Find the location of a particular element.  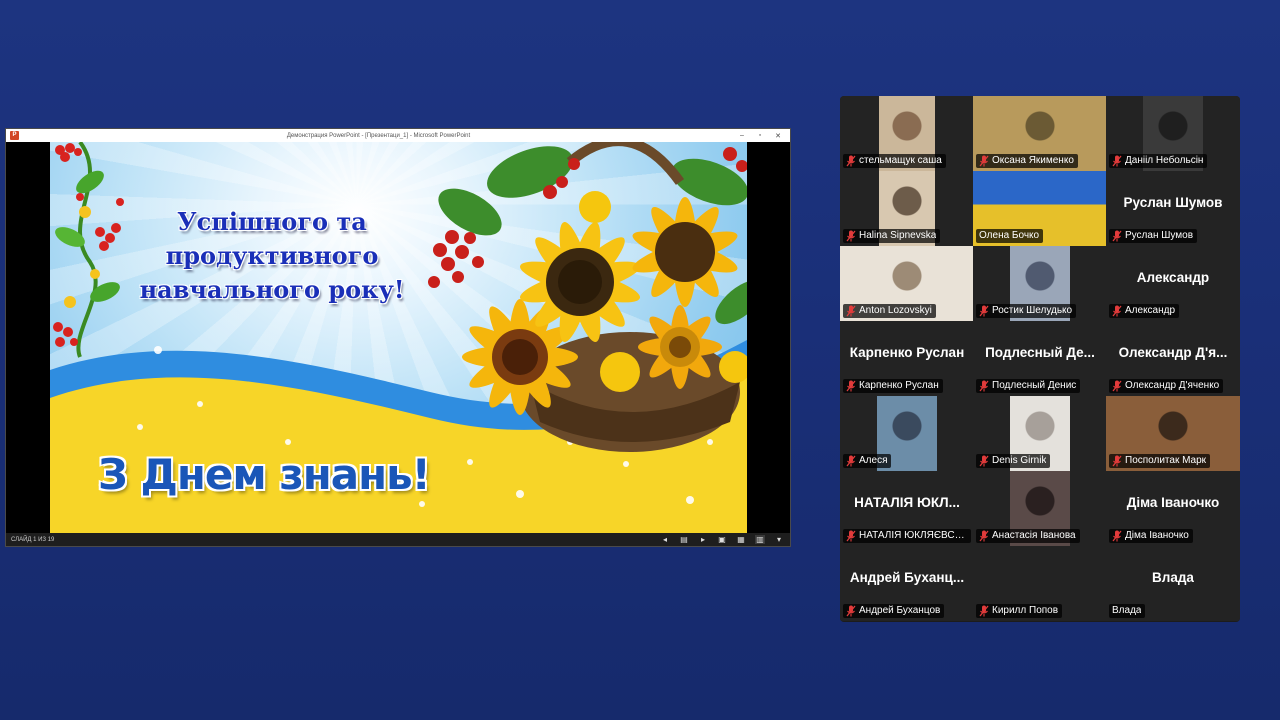

participant-tile: Оксана Якименко is located at coordinates (1040, 133).